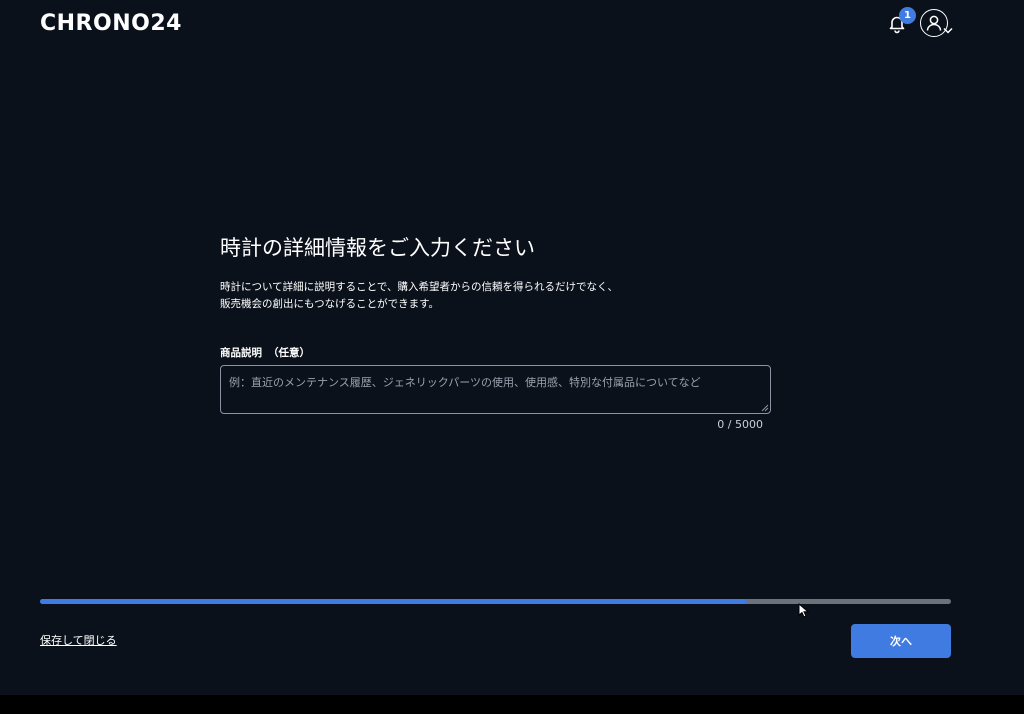  I want to click on optional-marker: （任意）, so click(289, 353).